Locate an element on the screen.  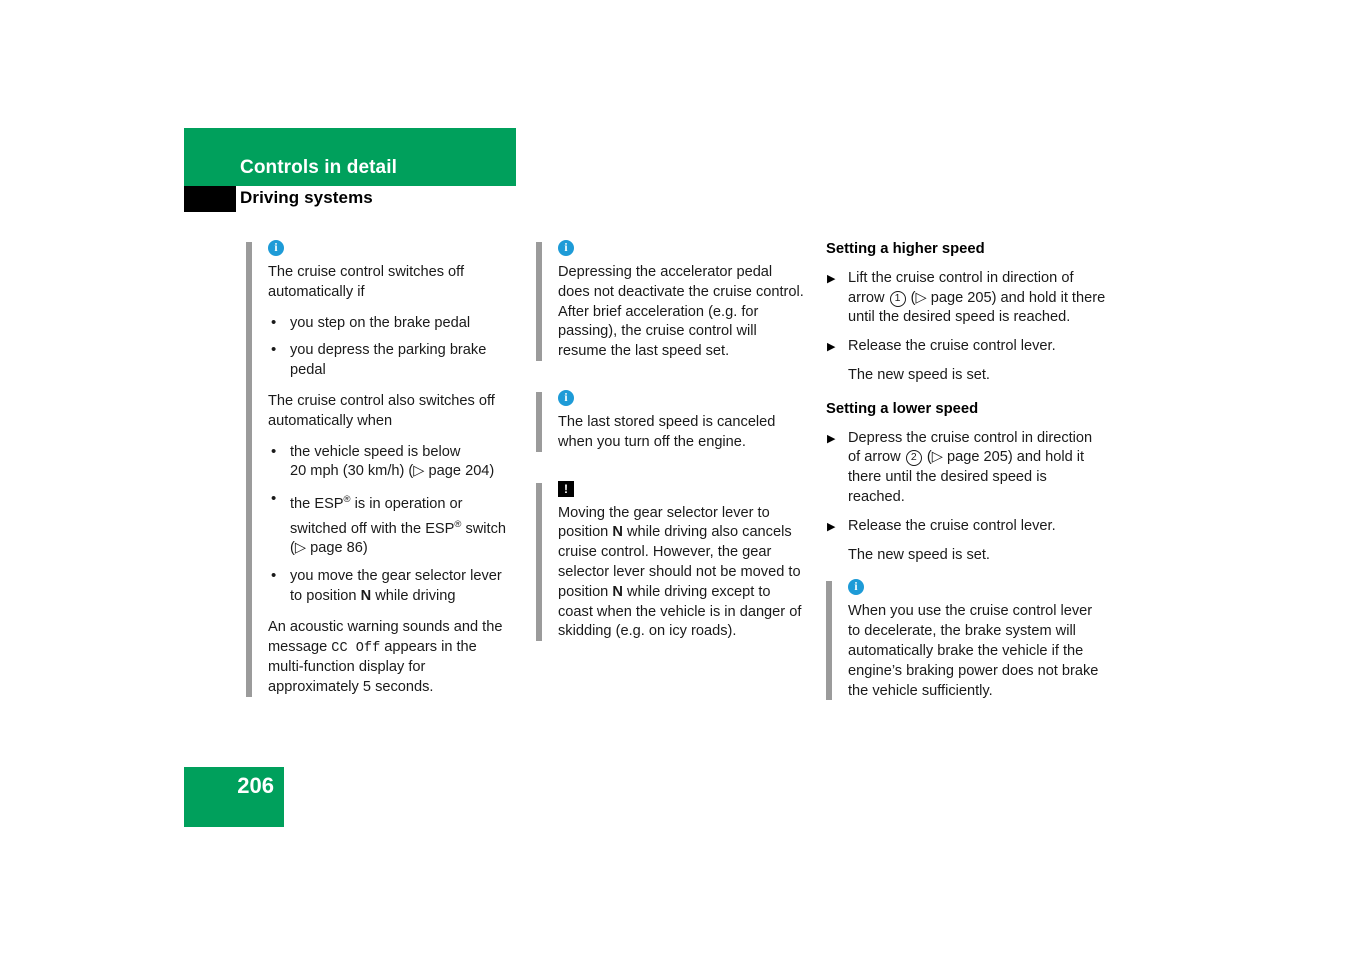
list-item-line-a: the ESP is located at coordinates (317, 504).